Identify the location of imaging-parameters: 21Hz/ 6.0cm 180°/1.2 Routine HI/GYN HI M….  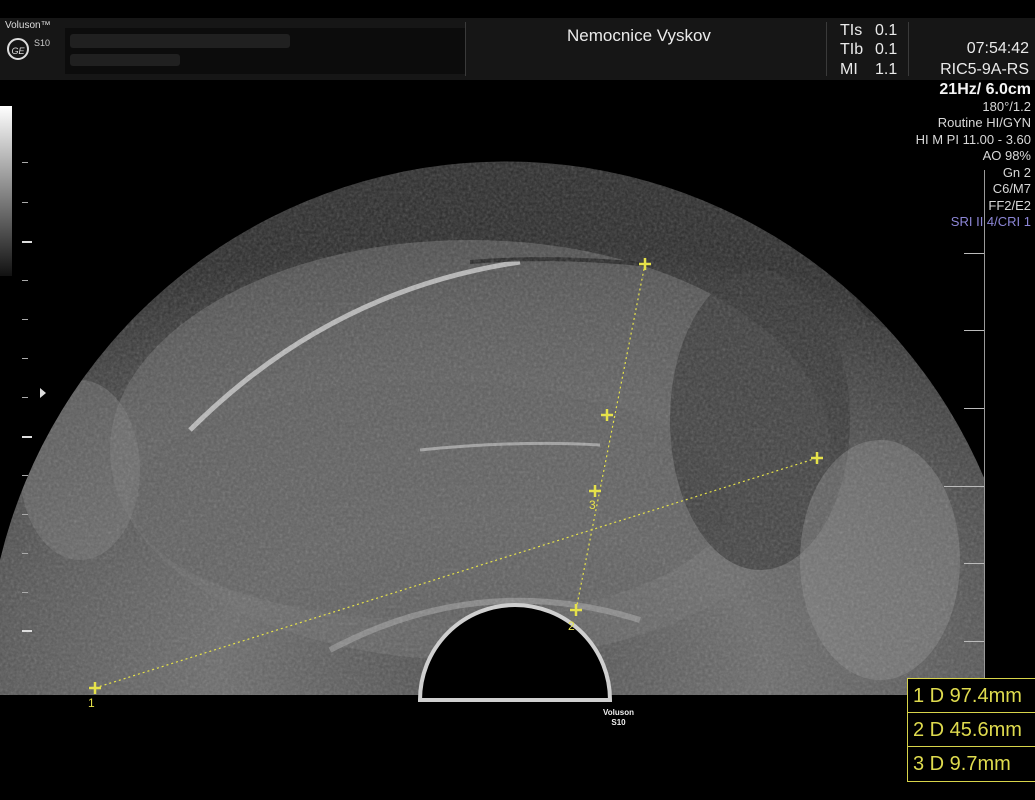
(973, 156).